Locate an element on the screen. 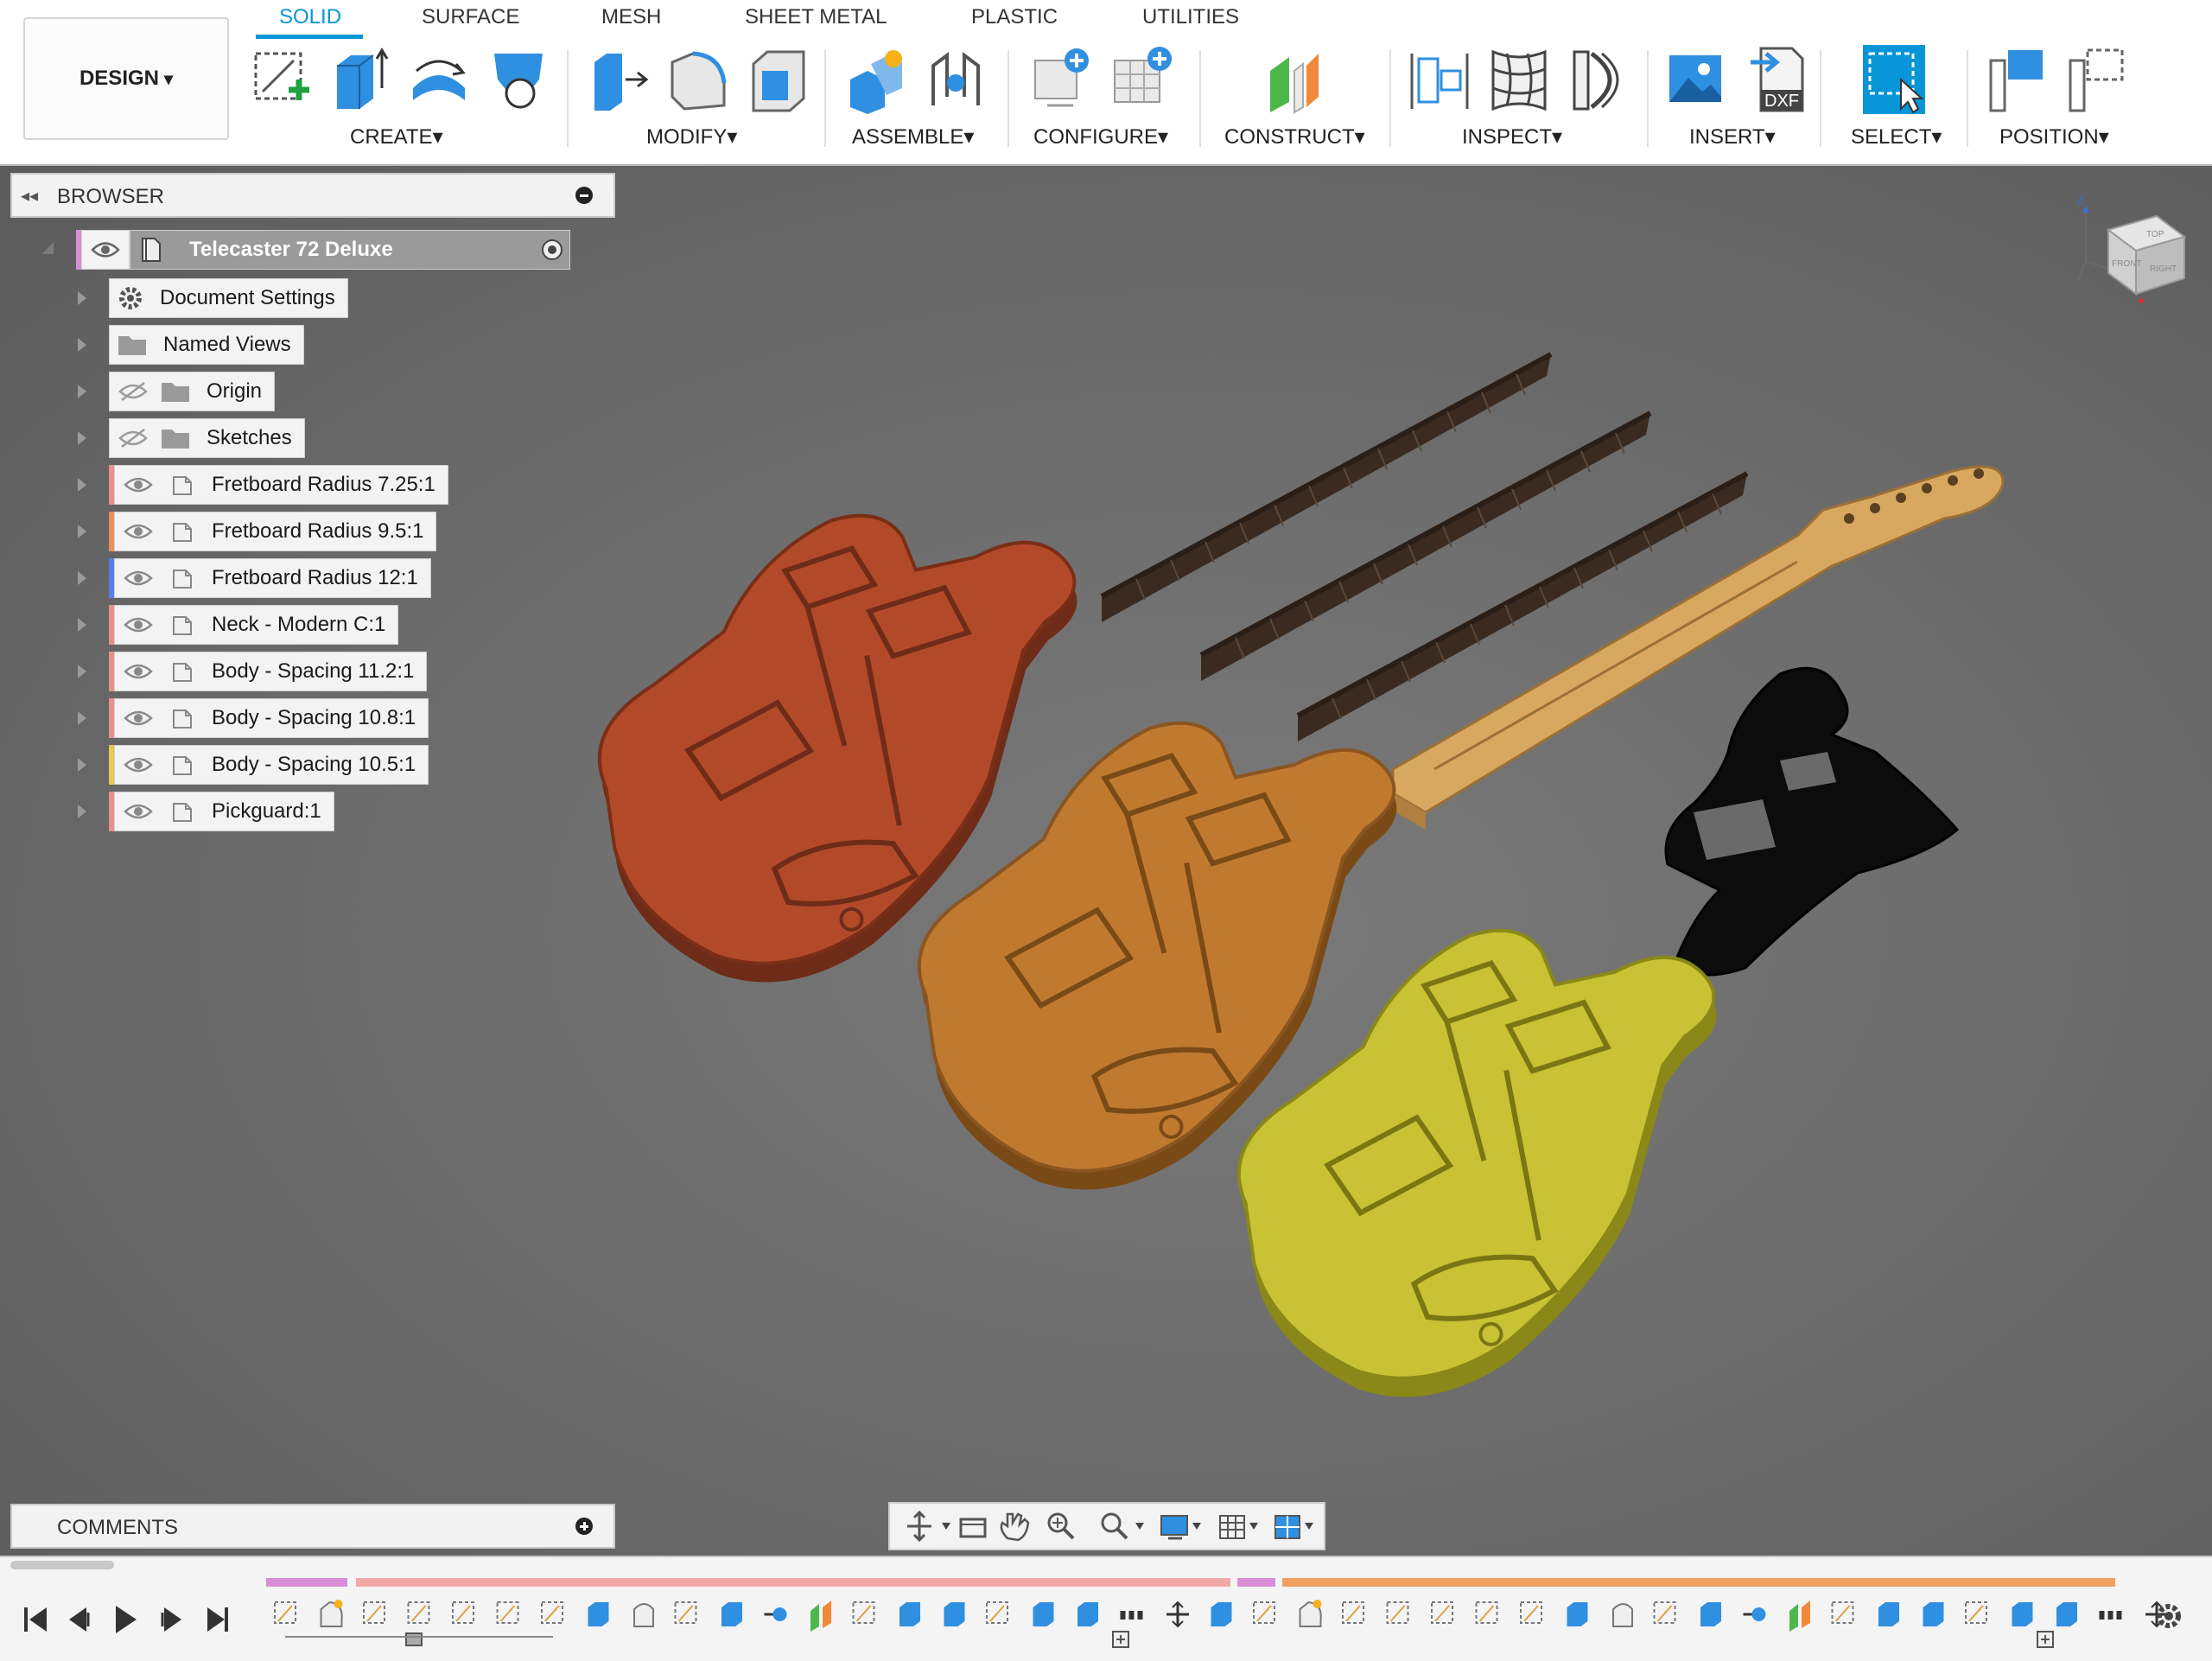  grid-settings-icon is located at coordinates (1238, 1527).